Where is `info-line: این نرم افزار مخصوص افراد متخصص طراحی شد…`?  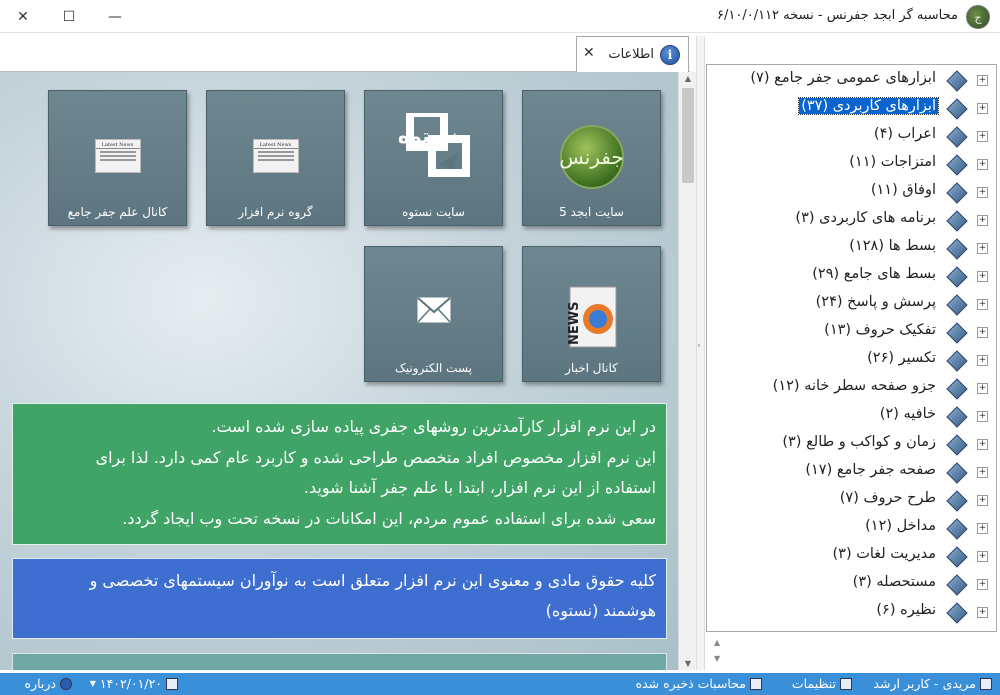
info-line: این نرم افزار مخصوص افراد متخصص طراحی شد… is located at coordinates (375, 457).